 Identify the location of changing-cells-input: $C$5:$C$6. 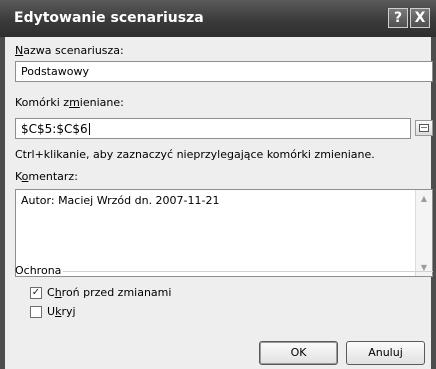
(213, 128).